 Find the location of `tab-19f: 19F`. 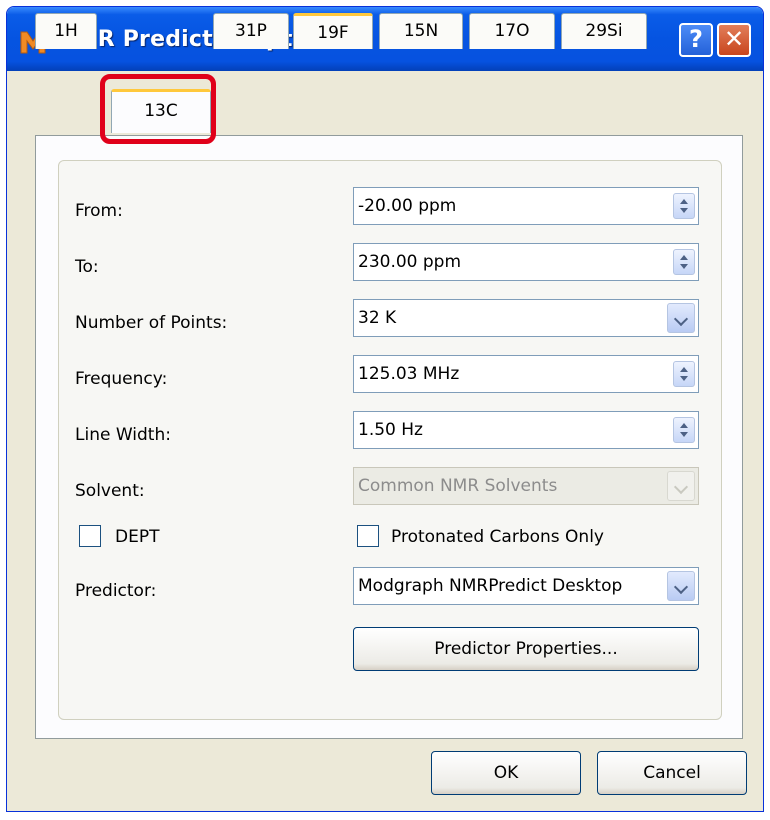

tab-19f: 19F is located at coordinates (333, 31).